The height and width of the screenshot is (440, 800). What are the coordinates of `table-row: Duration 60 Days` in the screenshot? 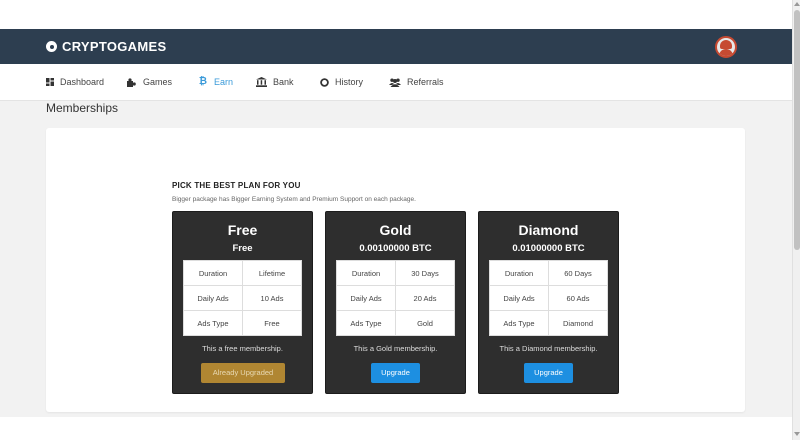 It's located at (548, 273).